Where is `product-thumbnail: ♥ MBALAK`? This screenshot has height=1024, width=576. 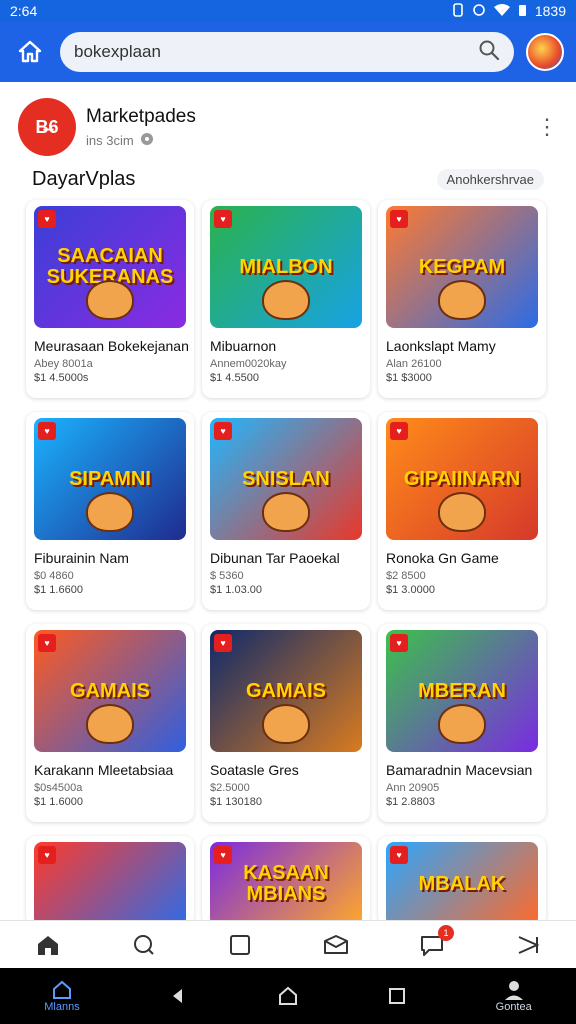 product-thumbnail: ♥ MBALAK is located at coordinates (462, 884).